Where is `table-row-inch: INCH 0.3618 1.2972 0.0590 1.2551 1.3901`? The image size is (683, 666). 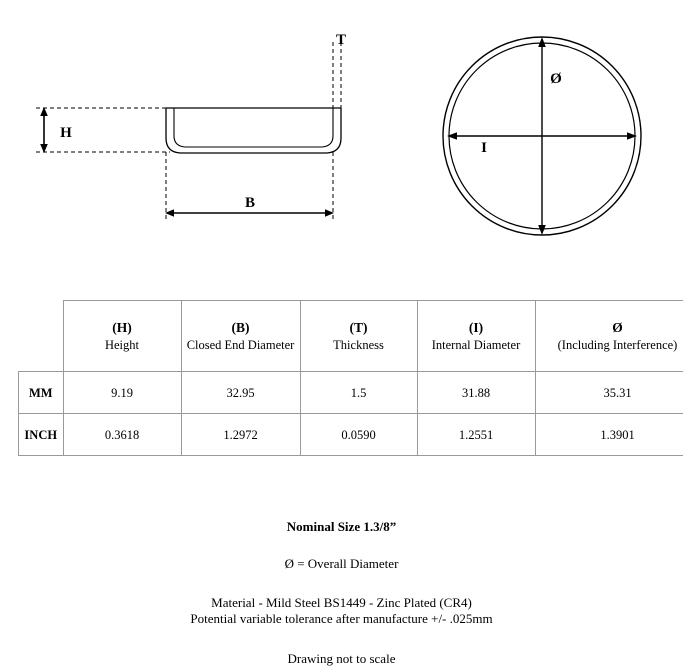
table-row-inch: INCH 0.3618 1.2972 0.0590 1.2551 1.3901 is located at coordinates (351, 435).